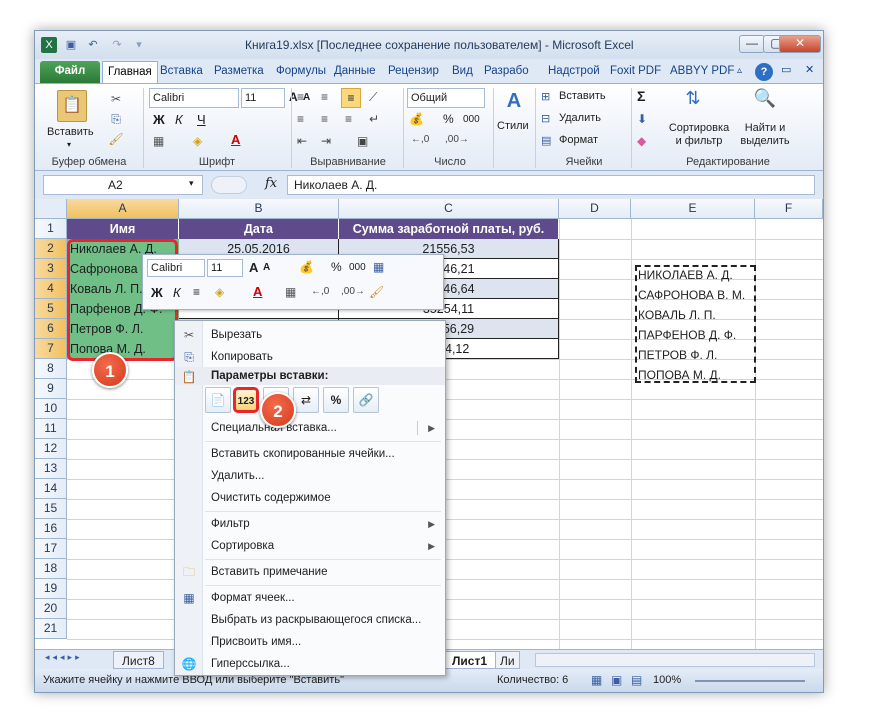 Image resolution: width=878 pixels, height=728 pixels. What do you see at coordinates (263, 98) in the screenshot?
I see `font-size-field: 11` at bounding box center [263, 98].